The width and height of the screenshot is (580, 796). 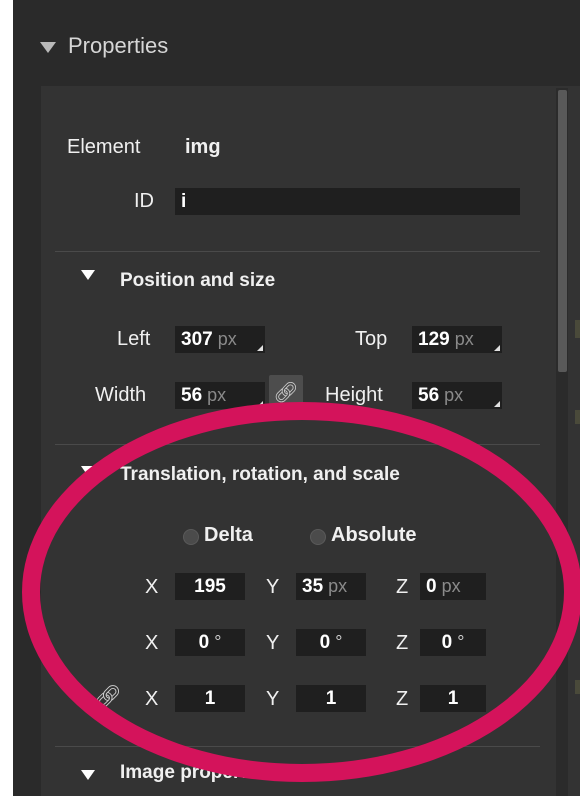 I want to click on id-input-value: i, so click(x=184, y=201).